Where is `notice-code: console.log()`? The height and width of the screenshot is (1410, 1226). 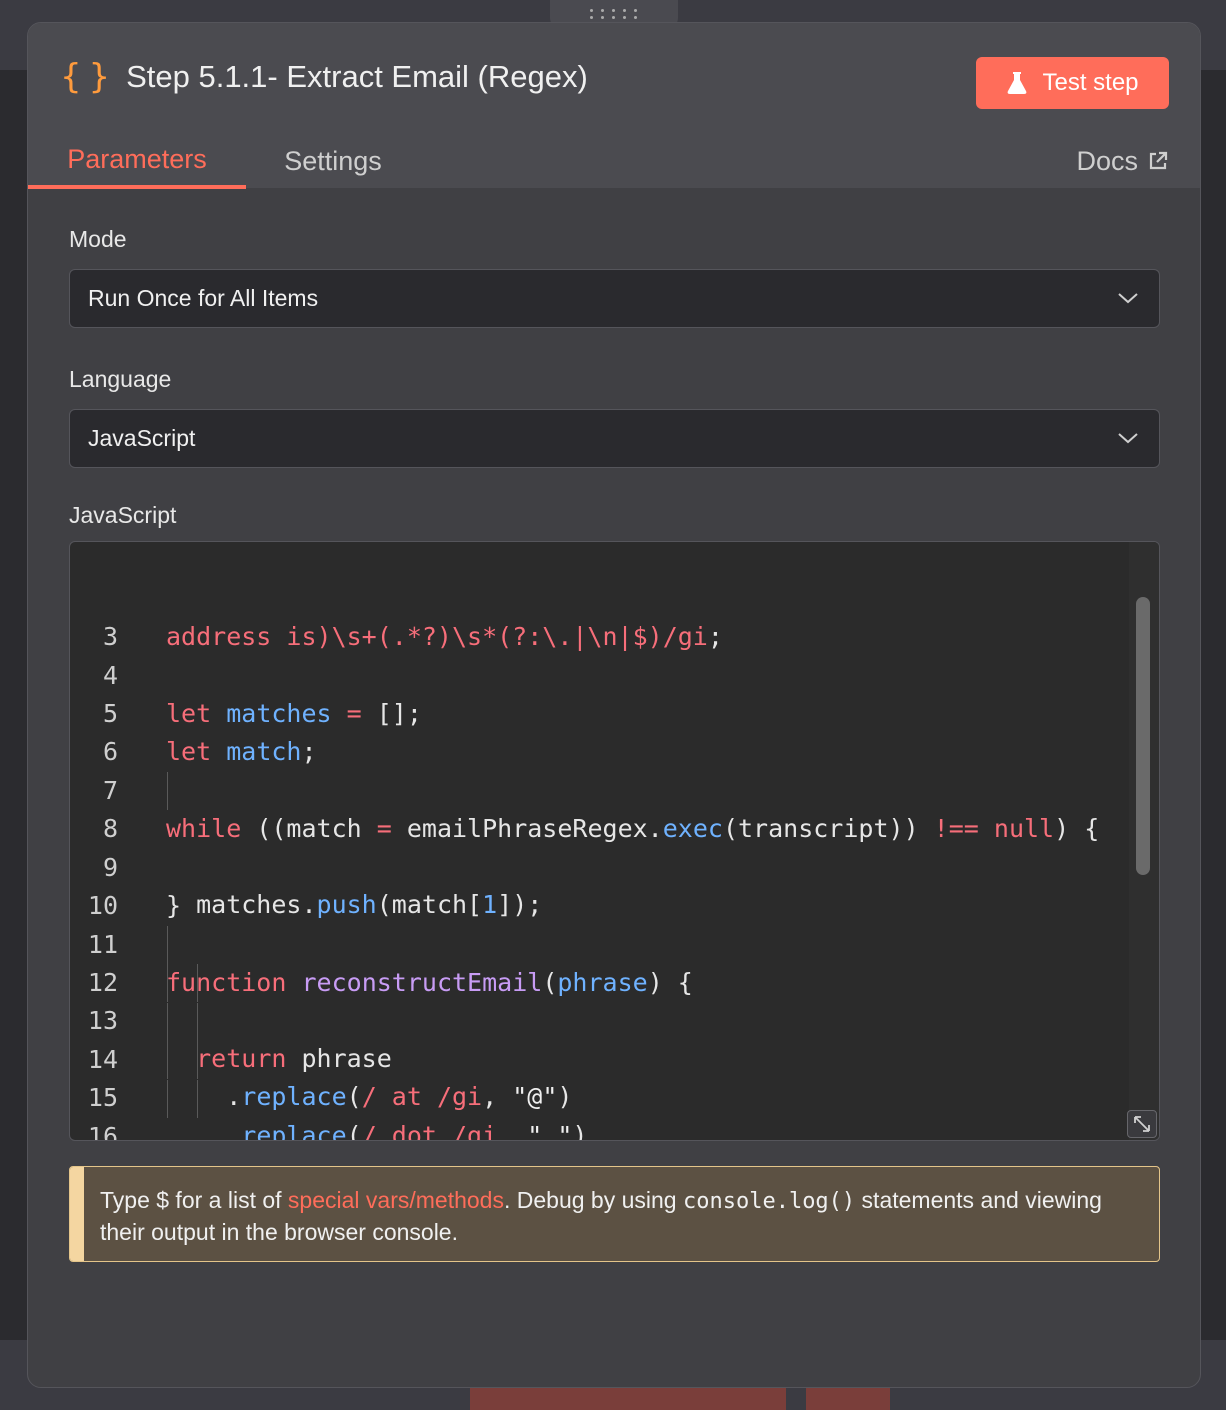 notice-code: console.log() is located at coordinates (769, 1201).